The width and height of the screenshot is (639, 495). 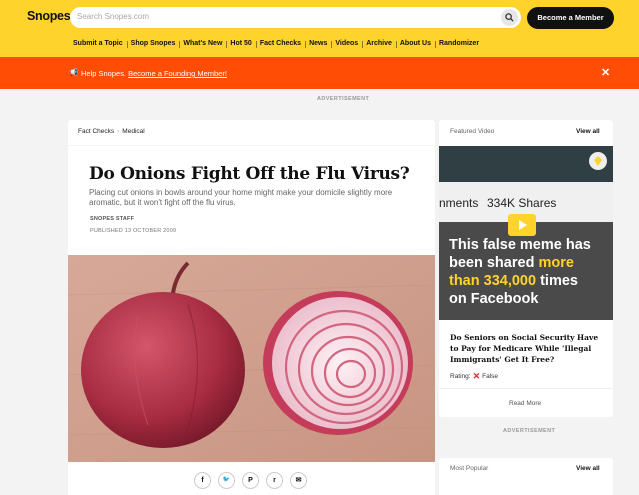 What do you see at coordinates (522, 203) in the screenshot?
I see `video-shares-text: 334K Shares` at bounding box center [522, 203].